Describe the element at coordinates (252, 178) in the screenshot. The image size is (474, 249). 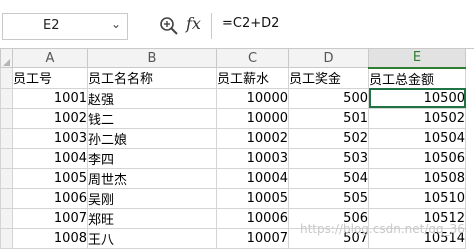
I see `cell: 10004` at that location.